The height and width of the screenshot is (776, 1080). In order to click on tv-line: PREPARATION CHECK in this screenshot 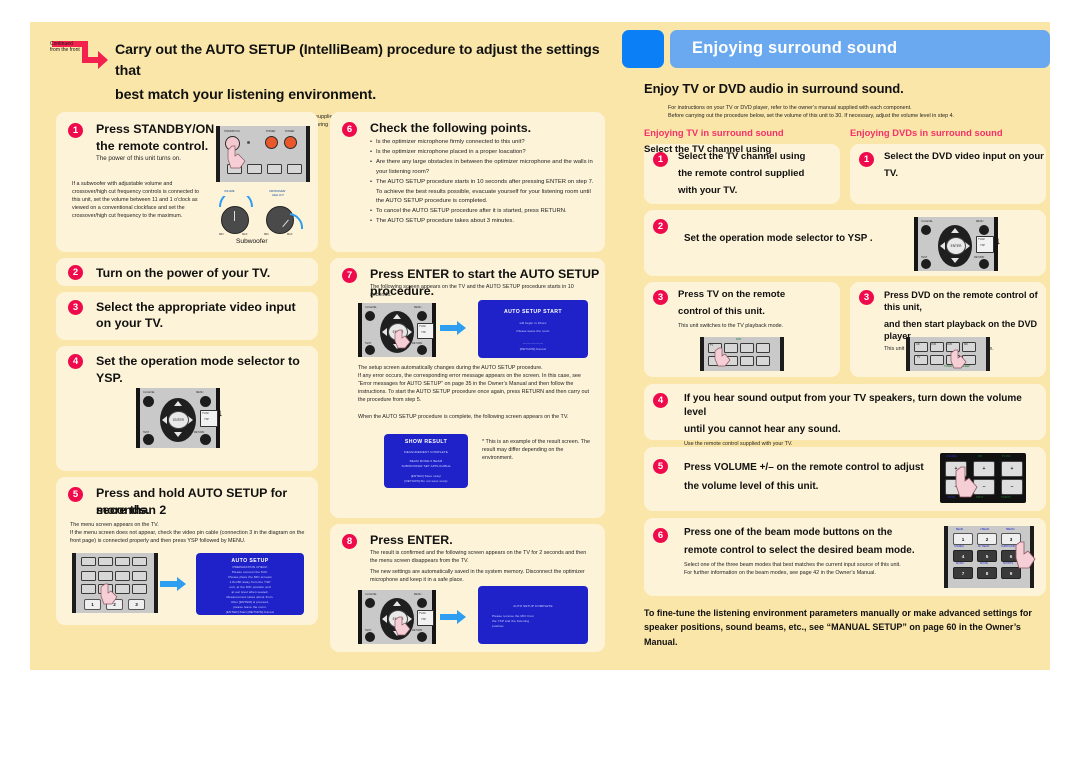, I will do `click(250, 567)`.